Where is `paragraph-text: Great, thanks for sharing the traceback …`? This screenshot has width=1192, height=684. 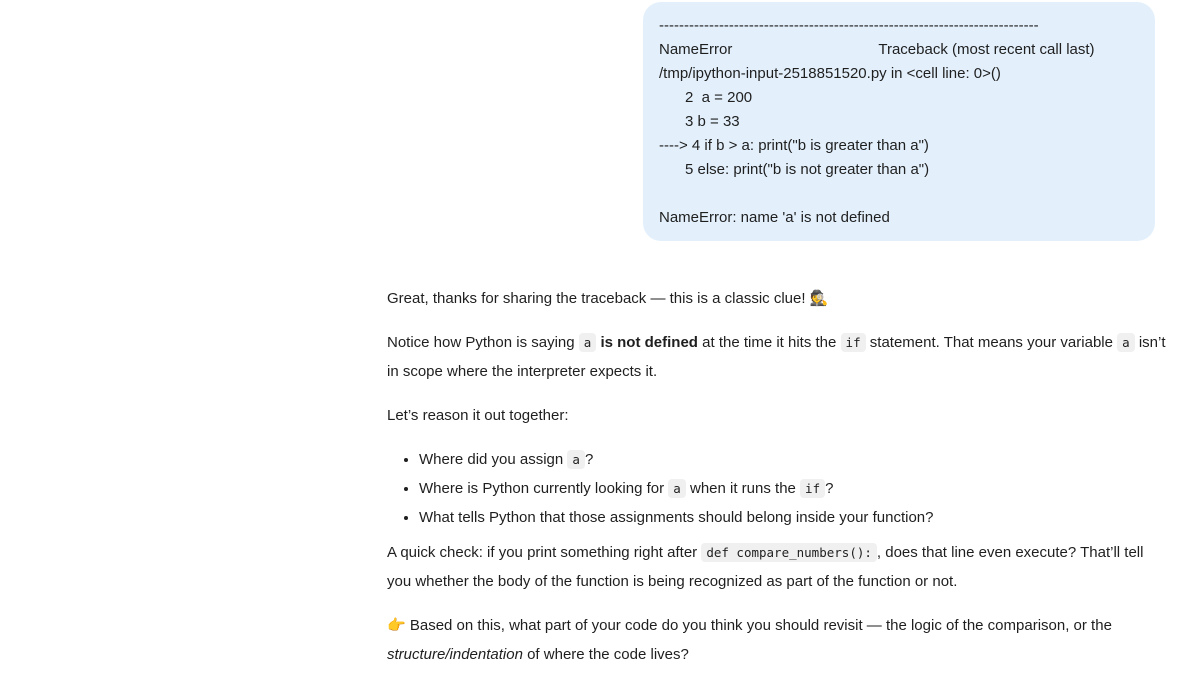 paragraph-text: Great, thanks for sharing the traceback … is located at coordinates (598, 298).